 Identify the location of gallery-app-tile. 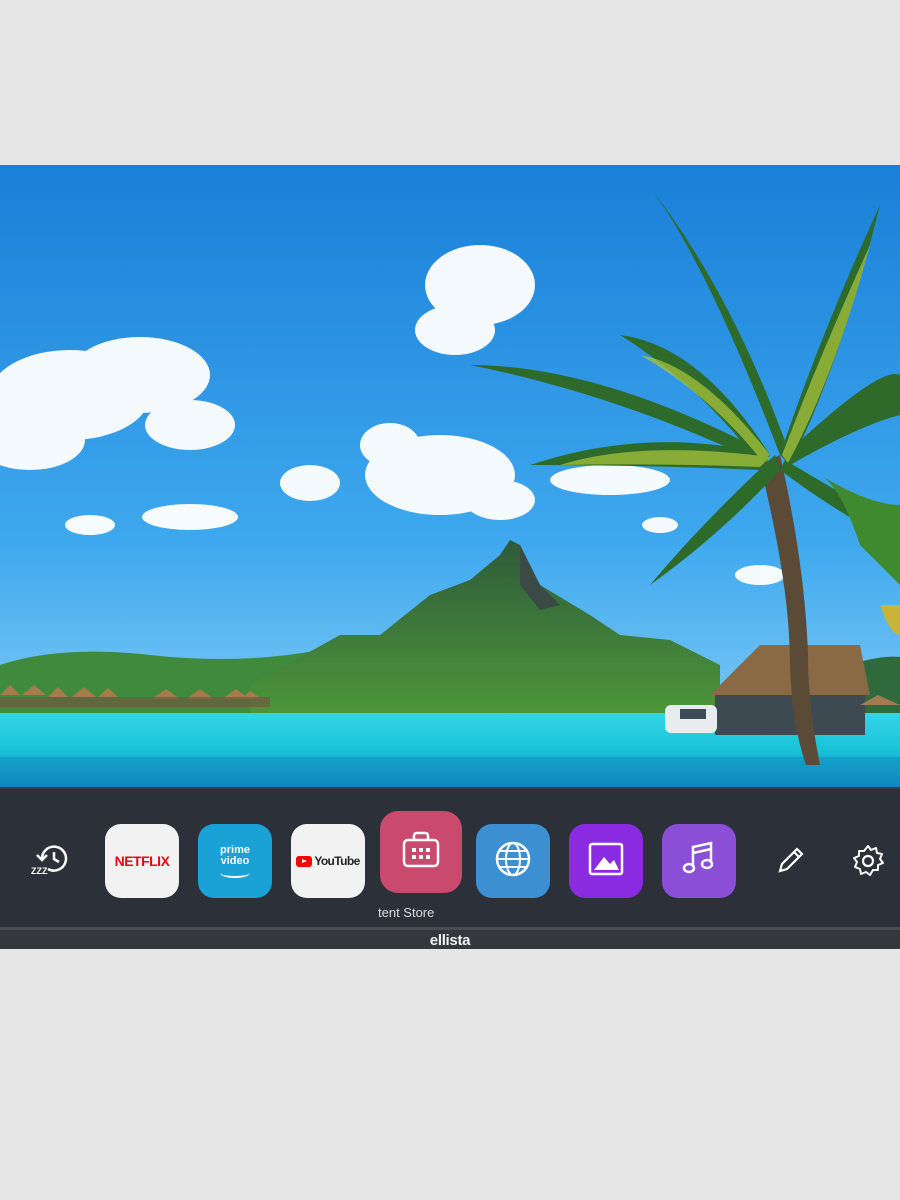
(606, 861).